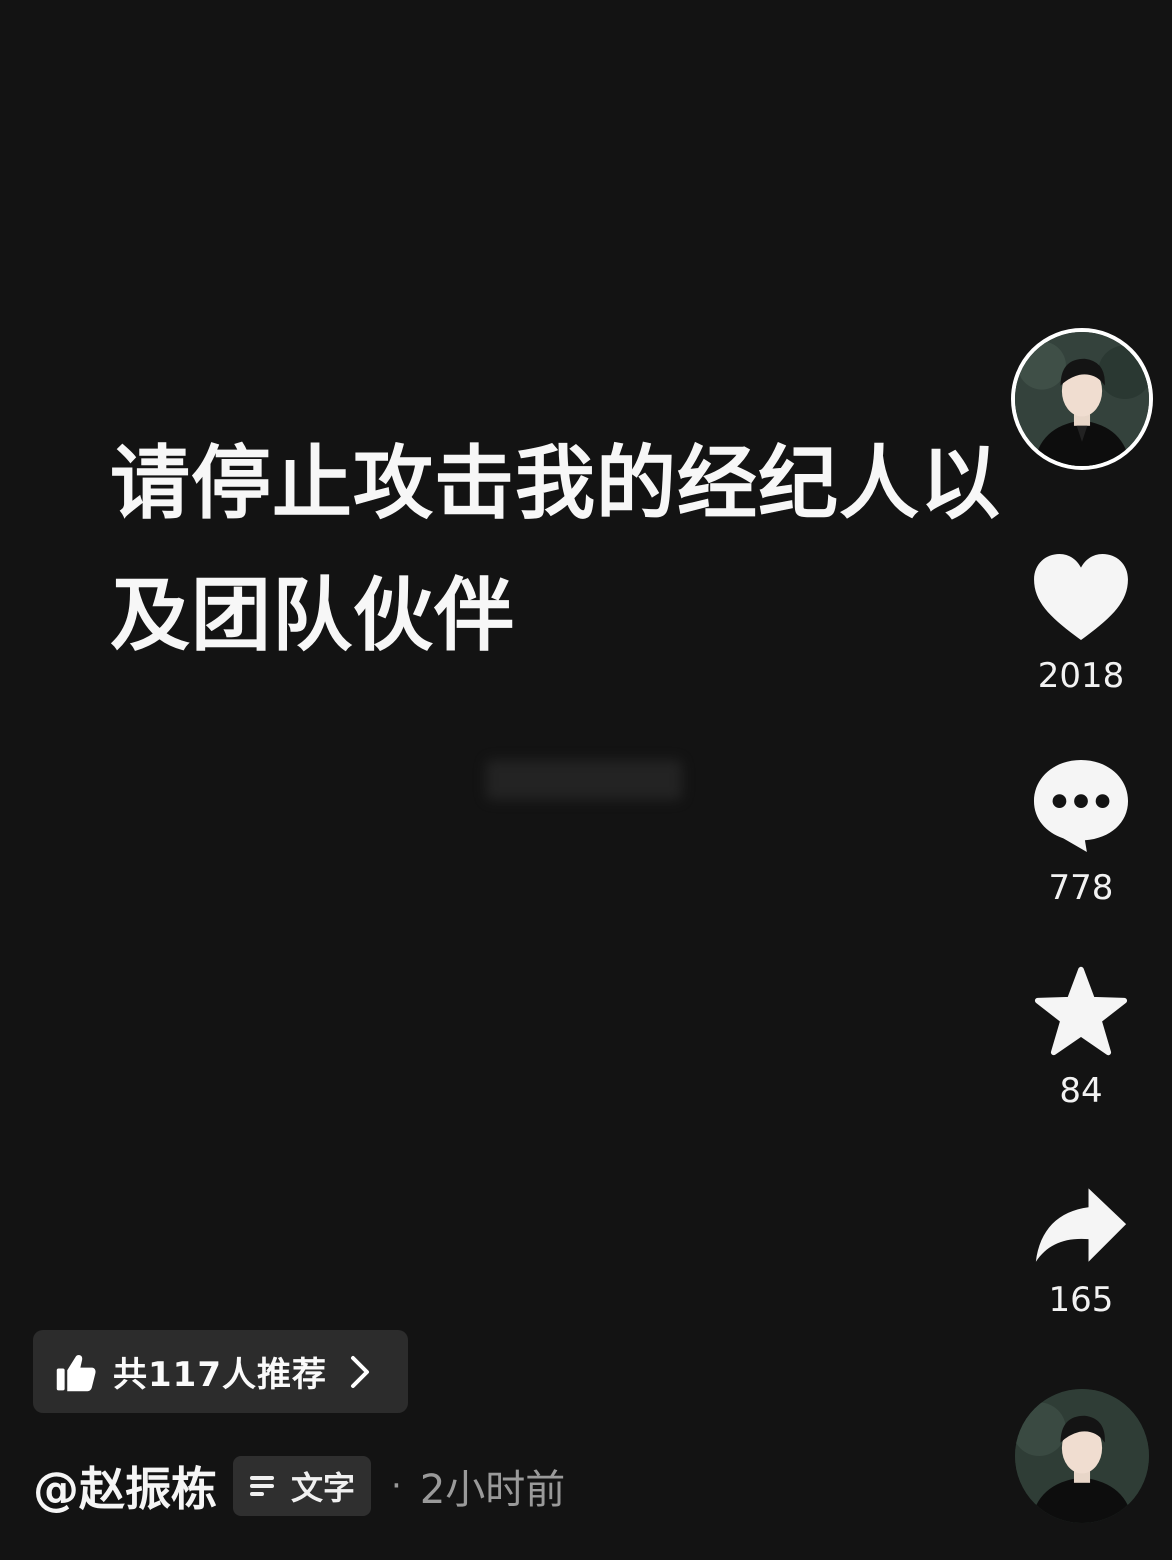  Describe the element at coordinates (262, 1486) in the screenshot. I see `text-lines-icon` at that location.